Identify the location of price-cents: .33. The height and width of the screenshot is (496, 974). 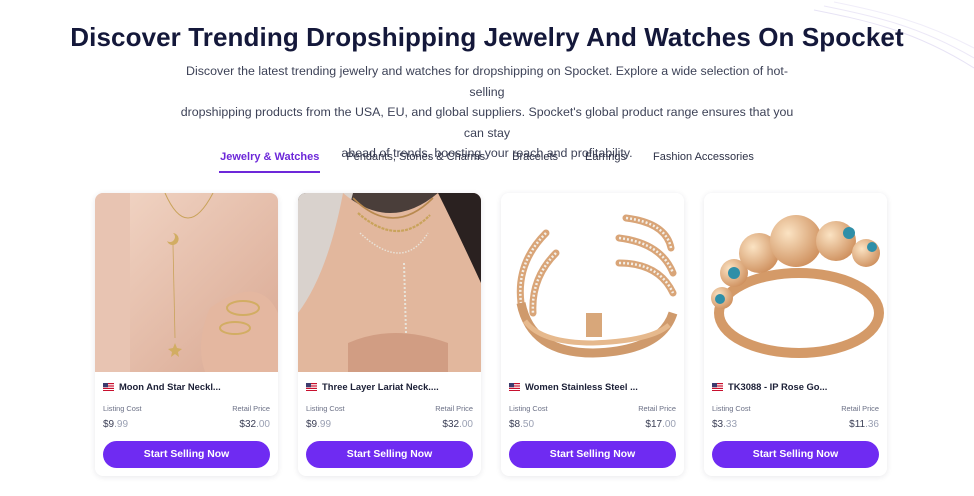
(730, 424).